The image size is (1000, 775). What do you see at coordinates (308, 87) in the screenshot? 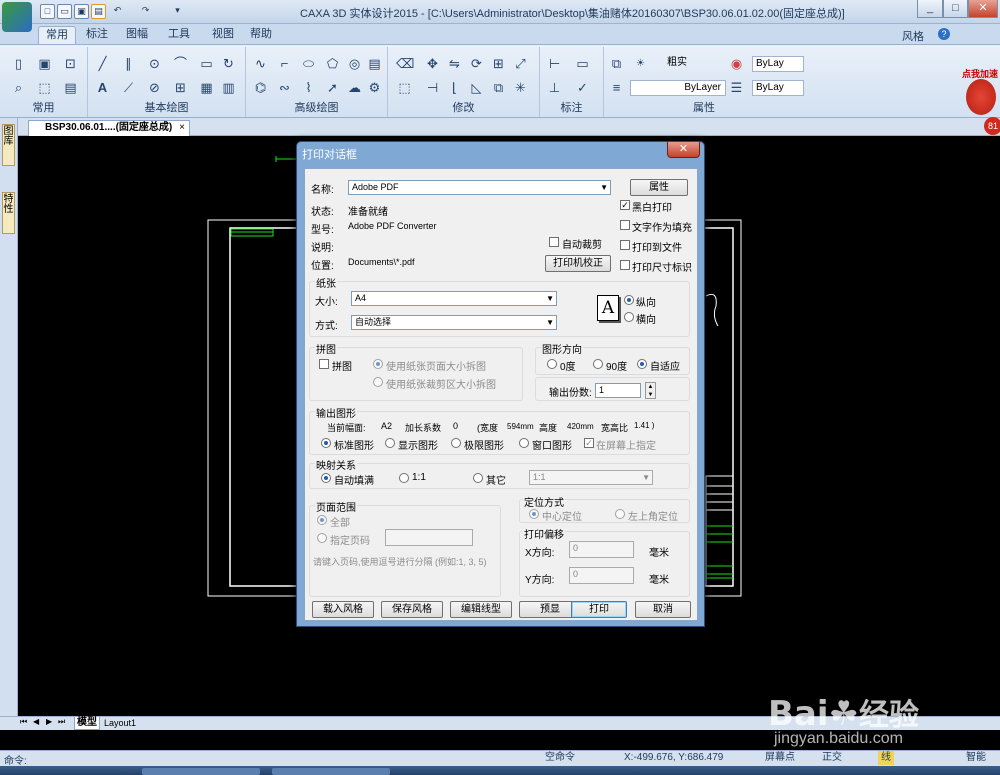
I see `zigzag-icon: ⌇` at bounding box center [308, 87].